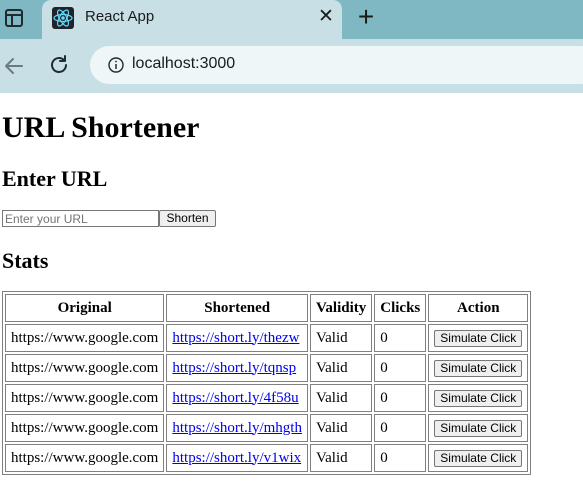 This screenshot has width=583, height=499. Describe the element at coordinates (63, 18) in the screenshot. I see `react-favicon-icon` at that location.